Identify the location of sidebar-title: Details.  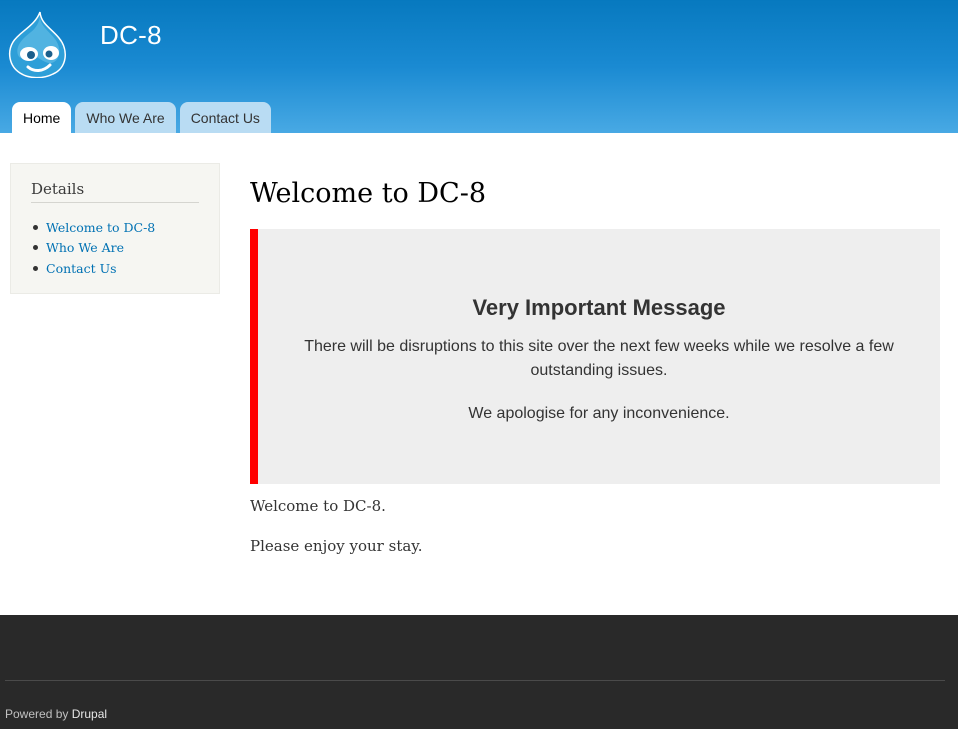
(58, 189).